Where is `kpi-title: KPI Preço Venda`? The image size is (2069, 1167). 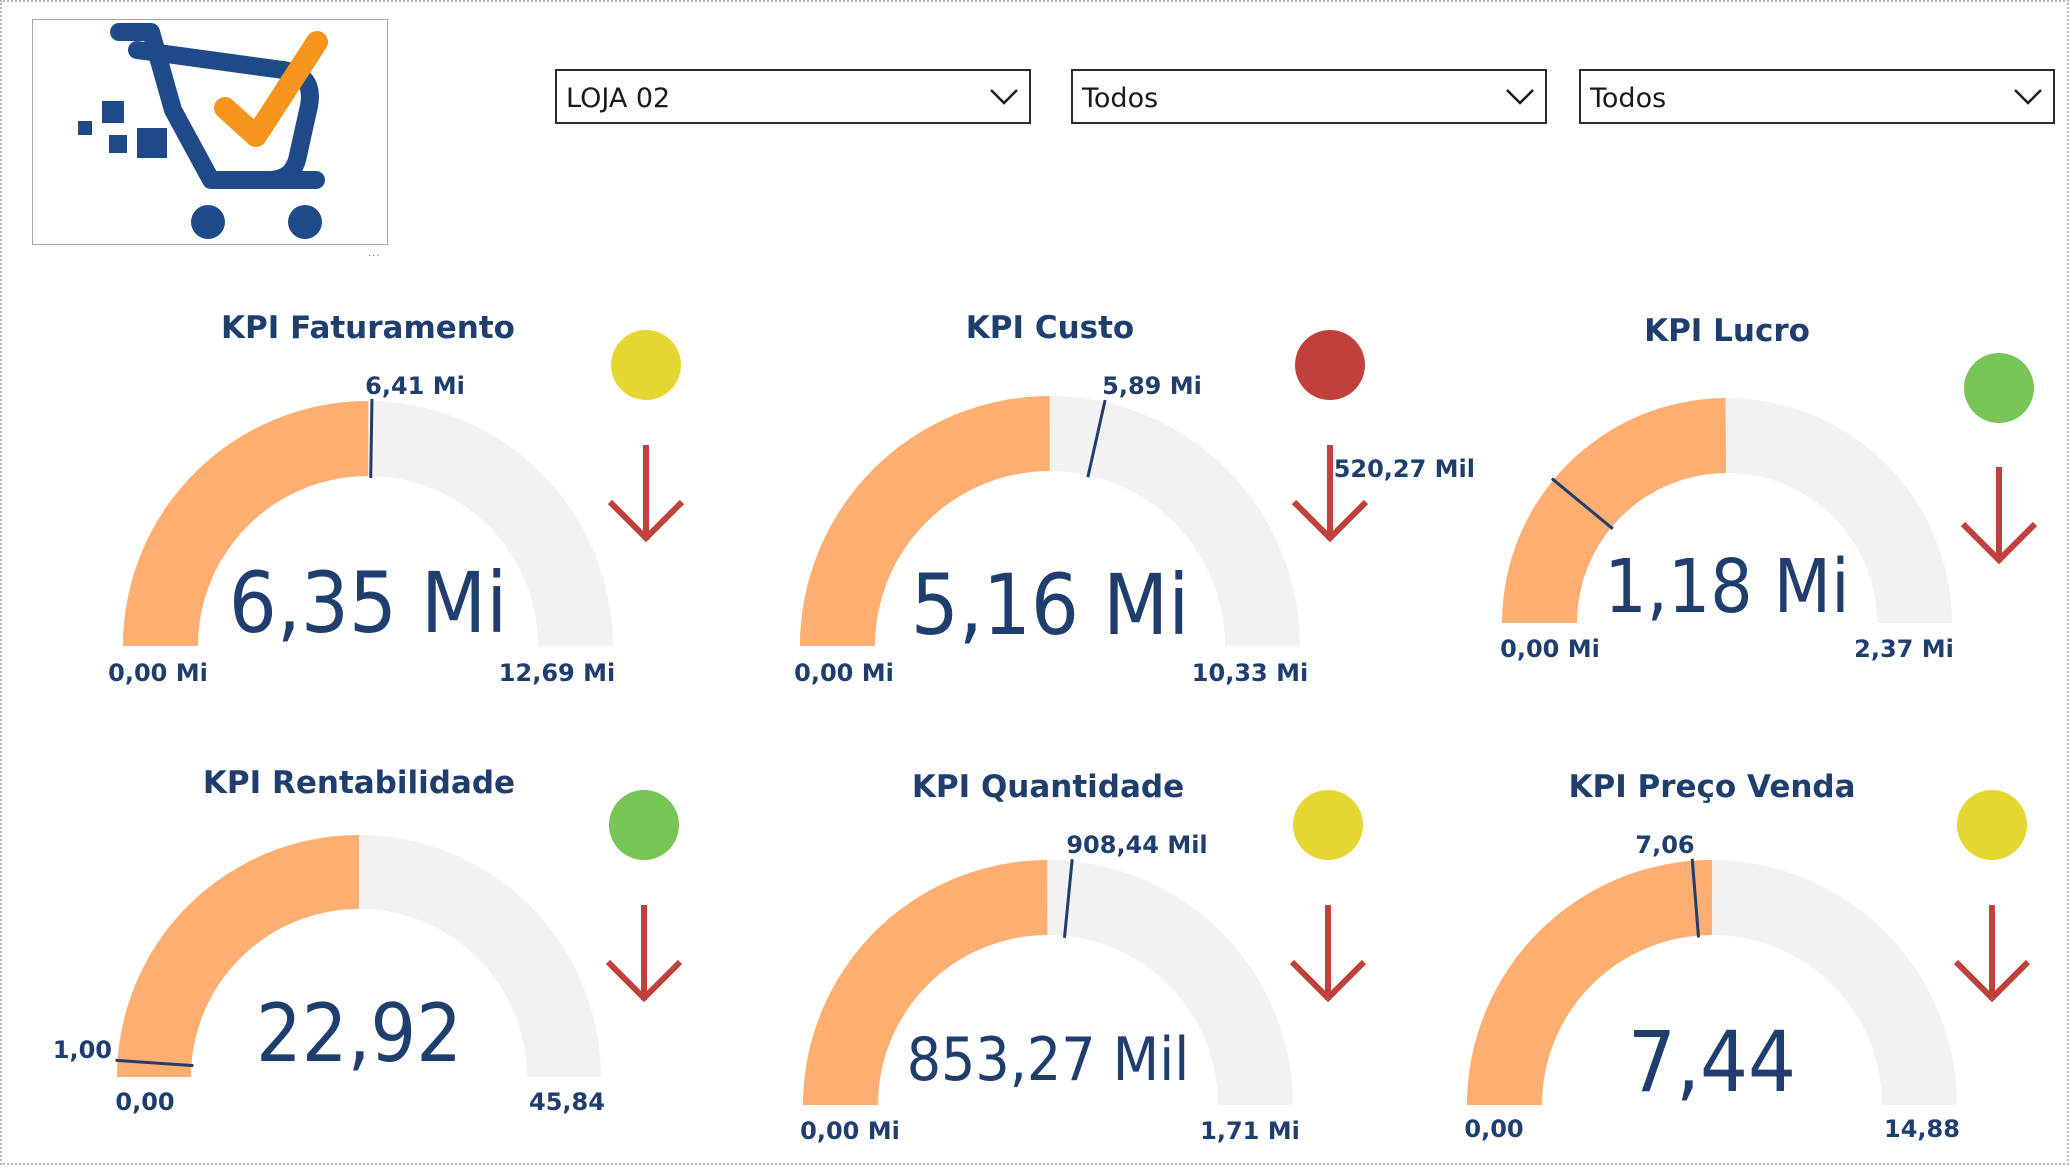
kpi-title: KPI Preço Venda is located at coordinates (1711, 787).